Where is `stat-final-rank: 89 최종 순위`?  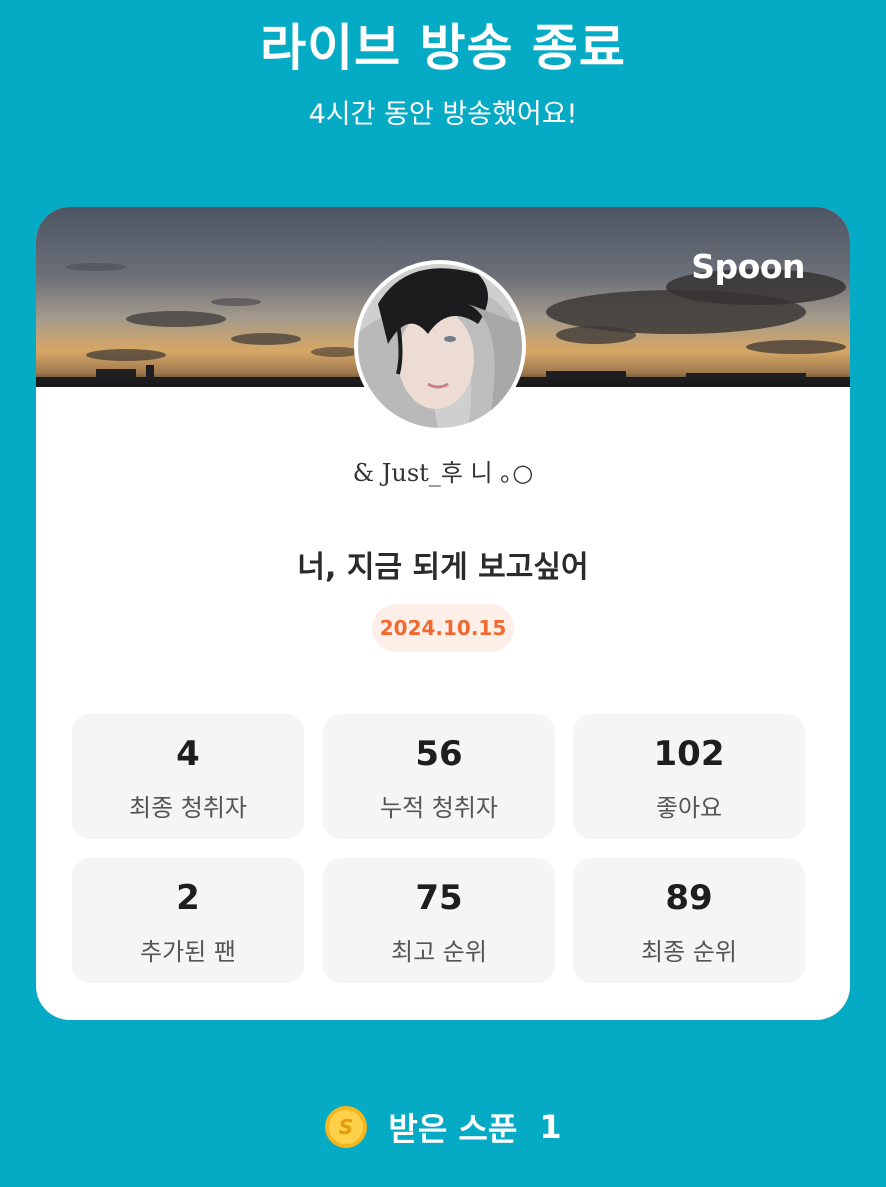
stat-final-rank: 89 최종 순위 is located at coordinates (689, 920).